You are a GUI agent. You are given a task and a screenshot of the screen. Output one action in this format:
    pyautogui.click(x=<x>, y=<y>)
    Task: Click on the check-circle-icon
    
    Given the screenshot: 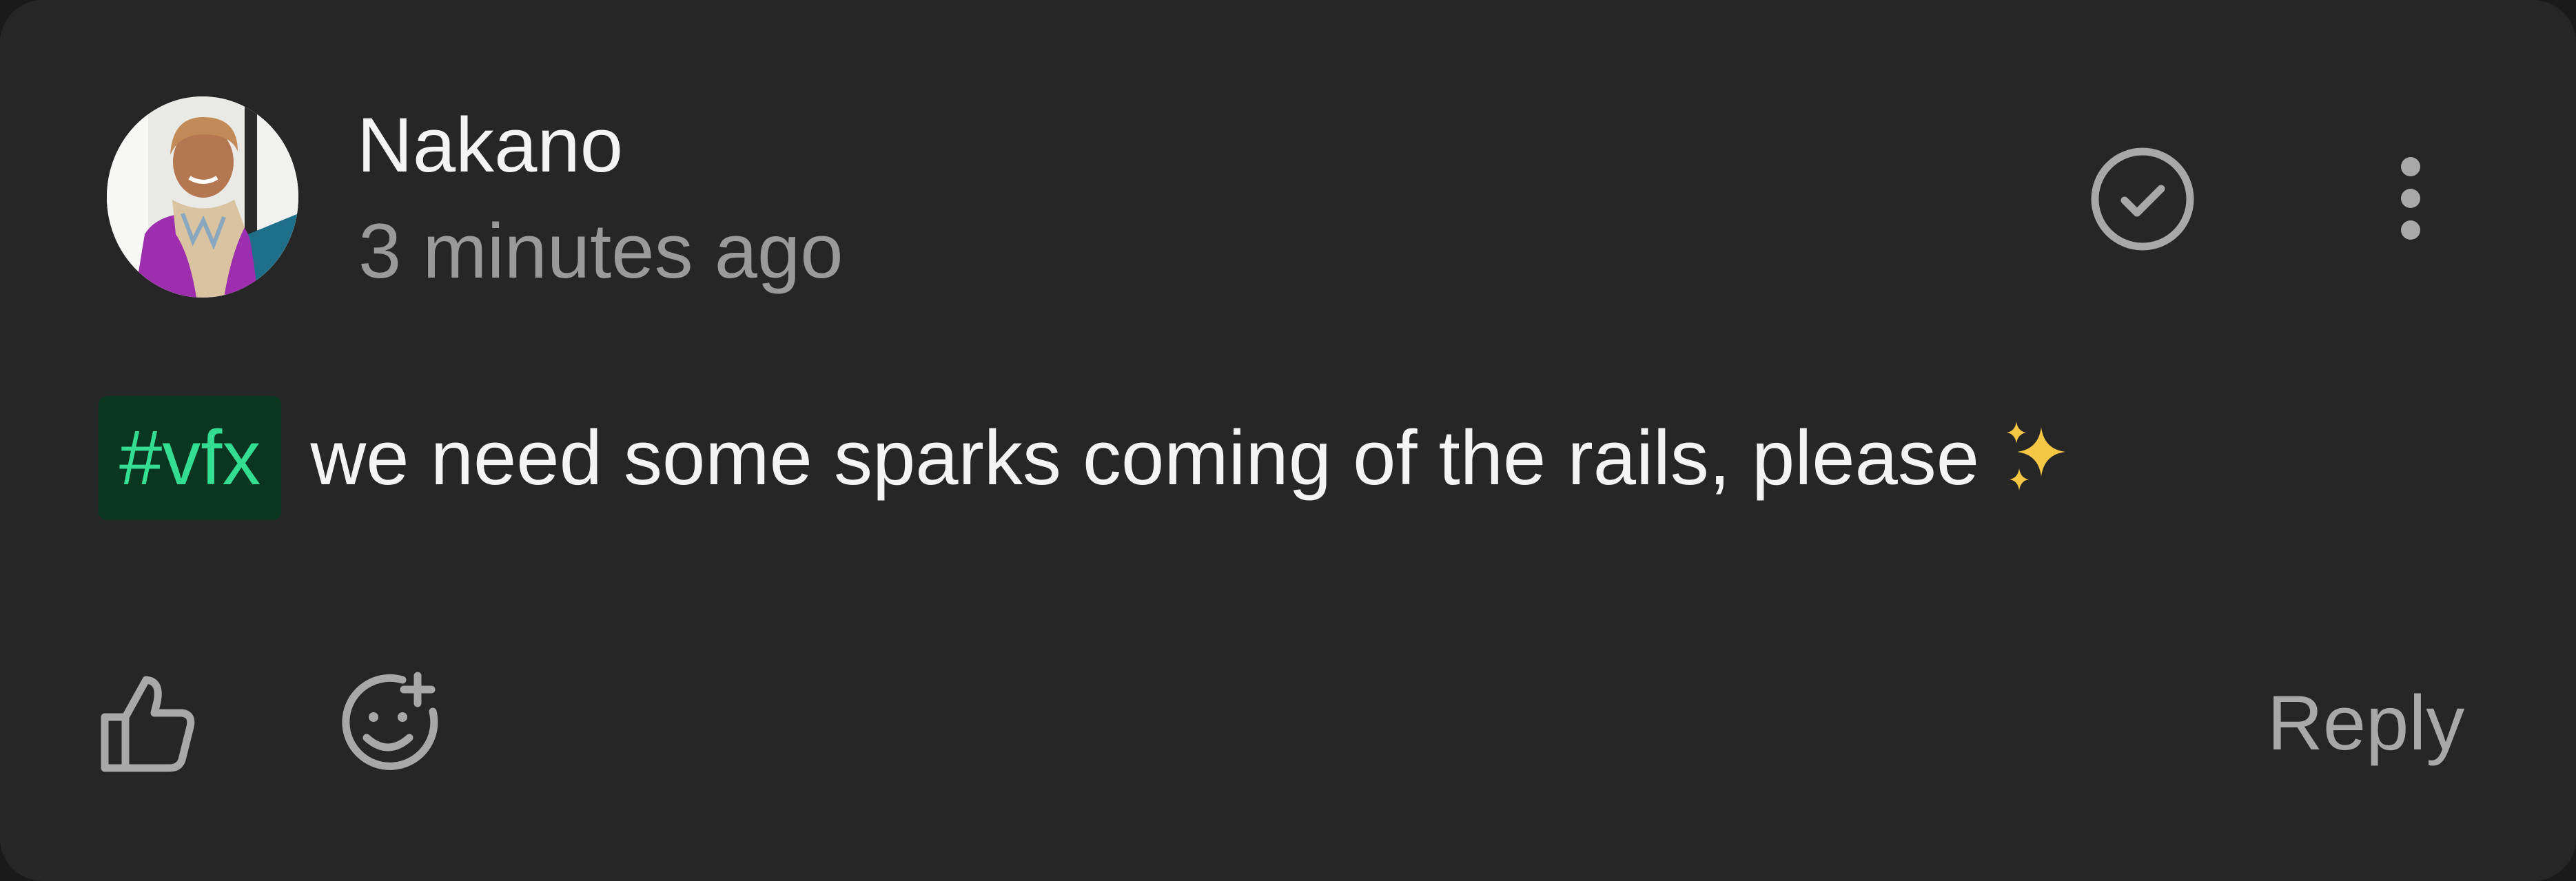 What is the action you would take?
    pyautogui.click(x=2142, y=199)
    